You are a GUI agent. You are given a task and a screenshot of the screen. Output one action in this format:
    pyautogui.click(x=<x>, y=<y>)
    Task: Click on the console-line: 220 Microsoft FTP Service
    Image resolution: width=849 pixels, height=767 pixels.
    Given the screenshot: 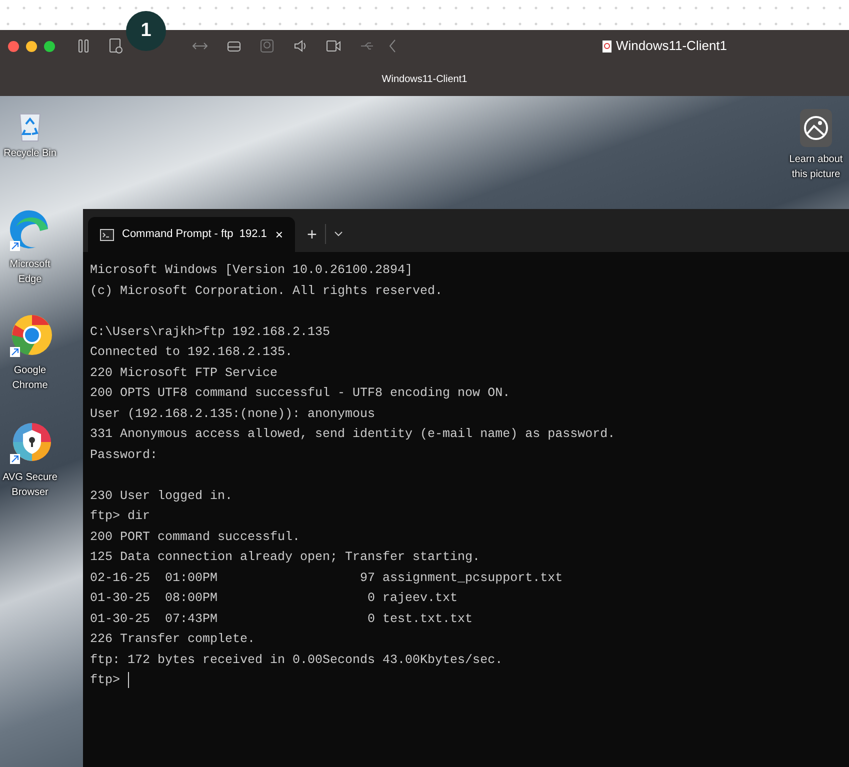 What is the action you would take?
    pyautogui.click(x=184, y=373)
    